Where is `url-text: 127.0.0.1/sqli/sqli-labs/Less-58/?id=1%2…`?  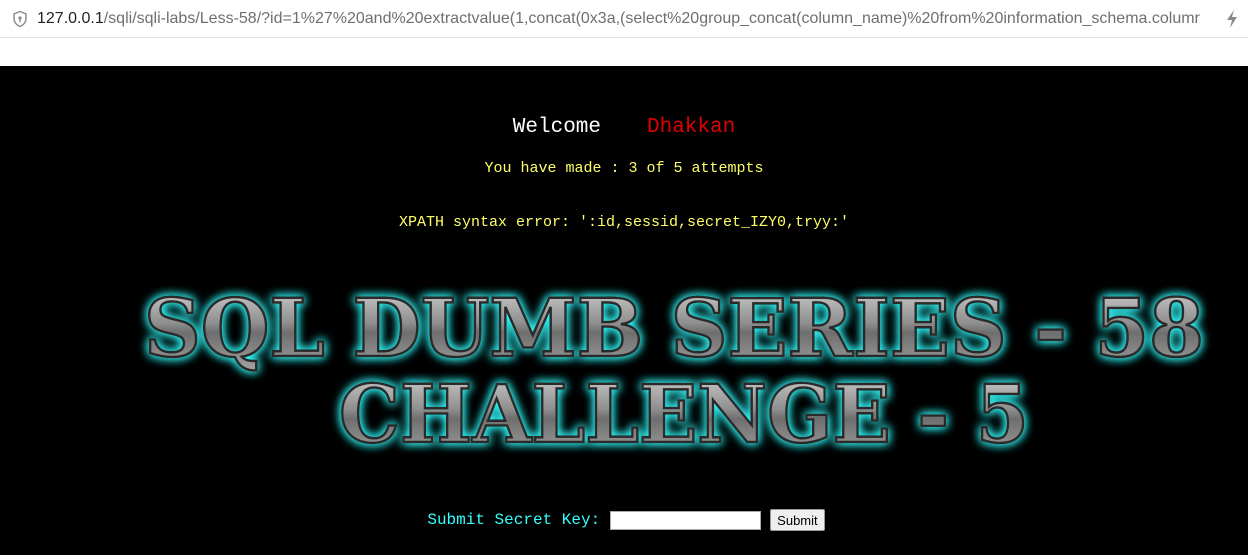
url-text: 127.0.0.1/sqli/sqli-labs/Less-58/?id=1%2… is located at coordinates (627, 19).